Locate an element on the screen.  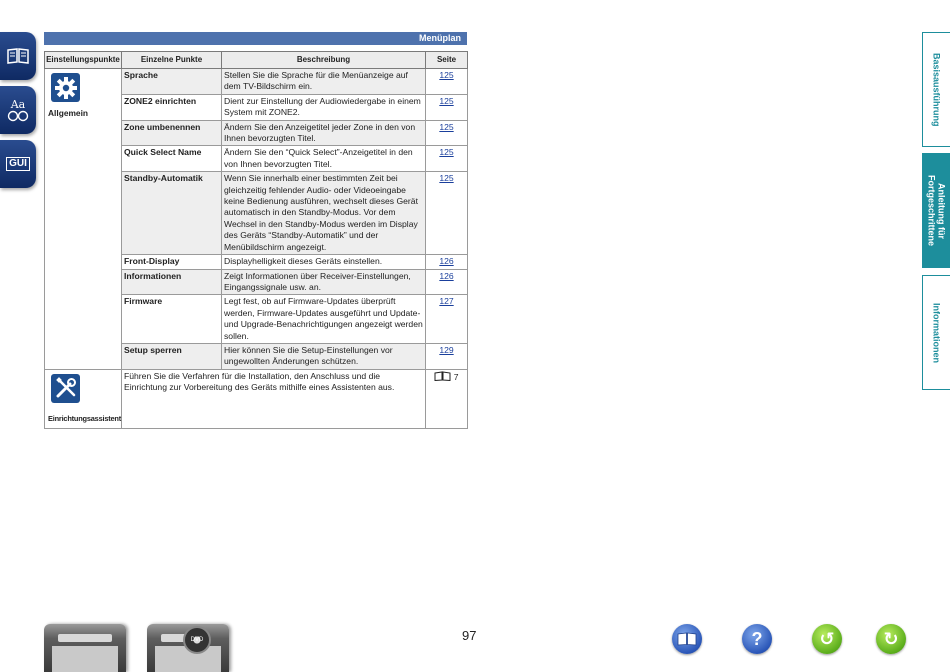
wizard-page-number: 7 is located at coordinates (456, 376).